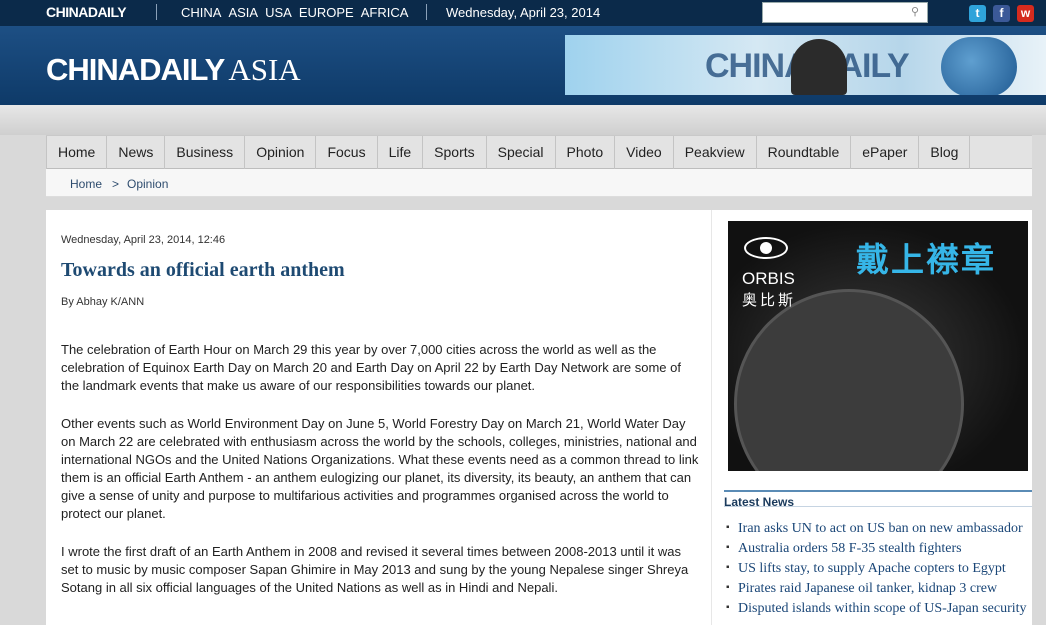  Describe the element at coordinates (523, 120) in the screenshot. I see `header-band` at that location.